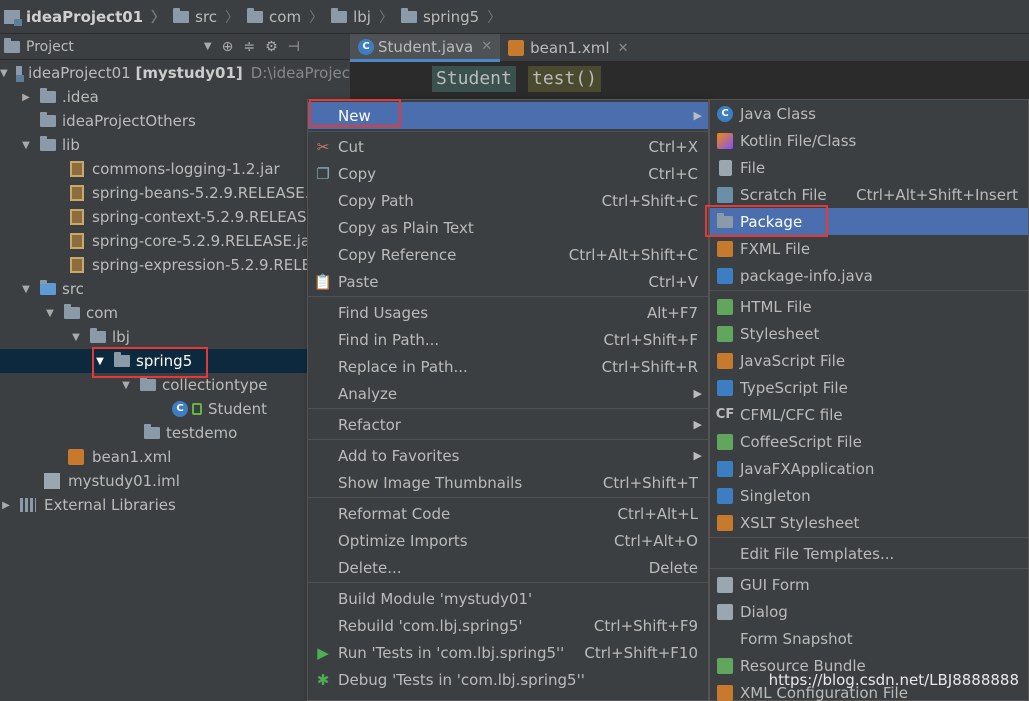  What do you see at coordinates (508, 339) in the screenshot?
I see `menu-item-find-in-path: Find in Path... Ctrl+Shift+F` at bounding box center [508, 339].